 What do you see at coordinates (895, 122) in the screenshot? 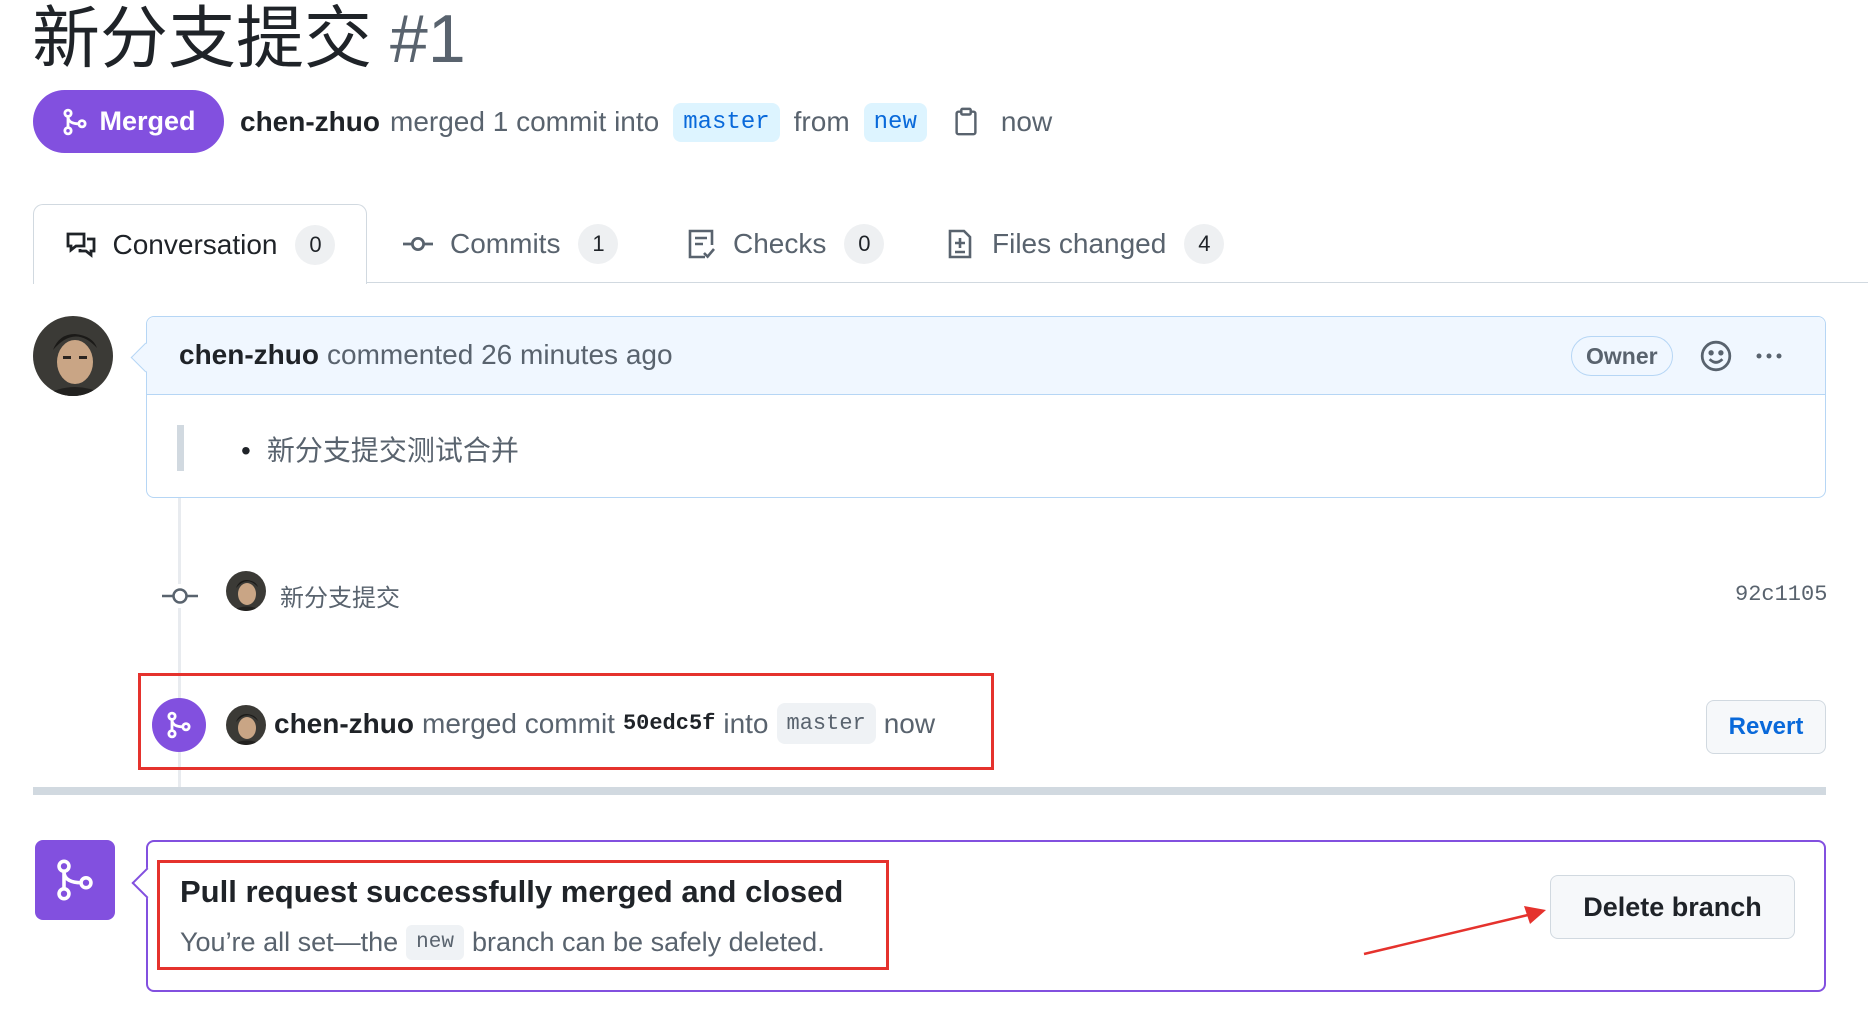
I see `head-branch-link: new` at bounding box center [895, 122].